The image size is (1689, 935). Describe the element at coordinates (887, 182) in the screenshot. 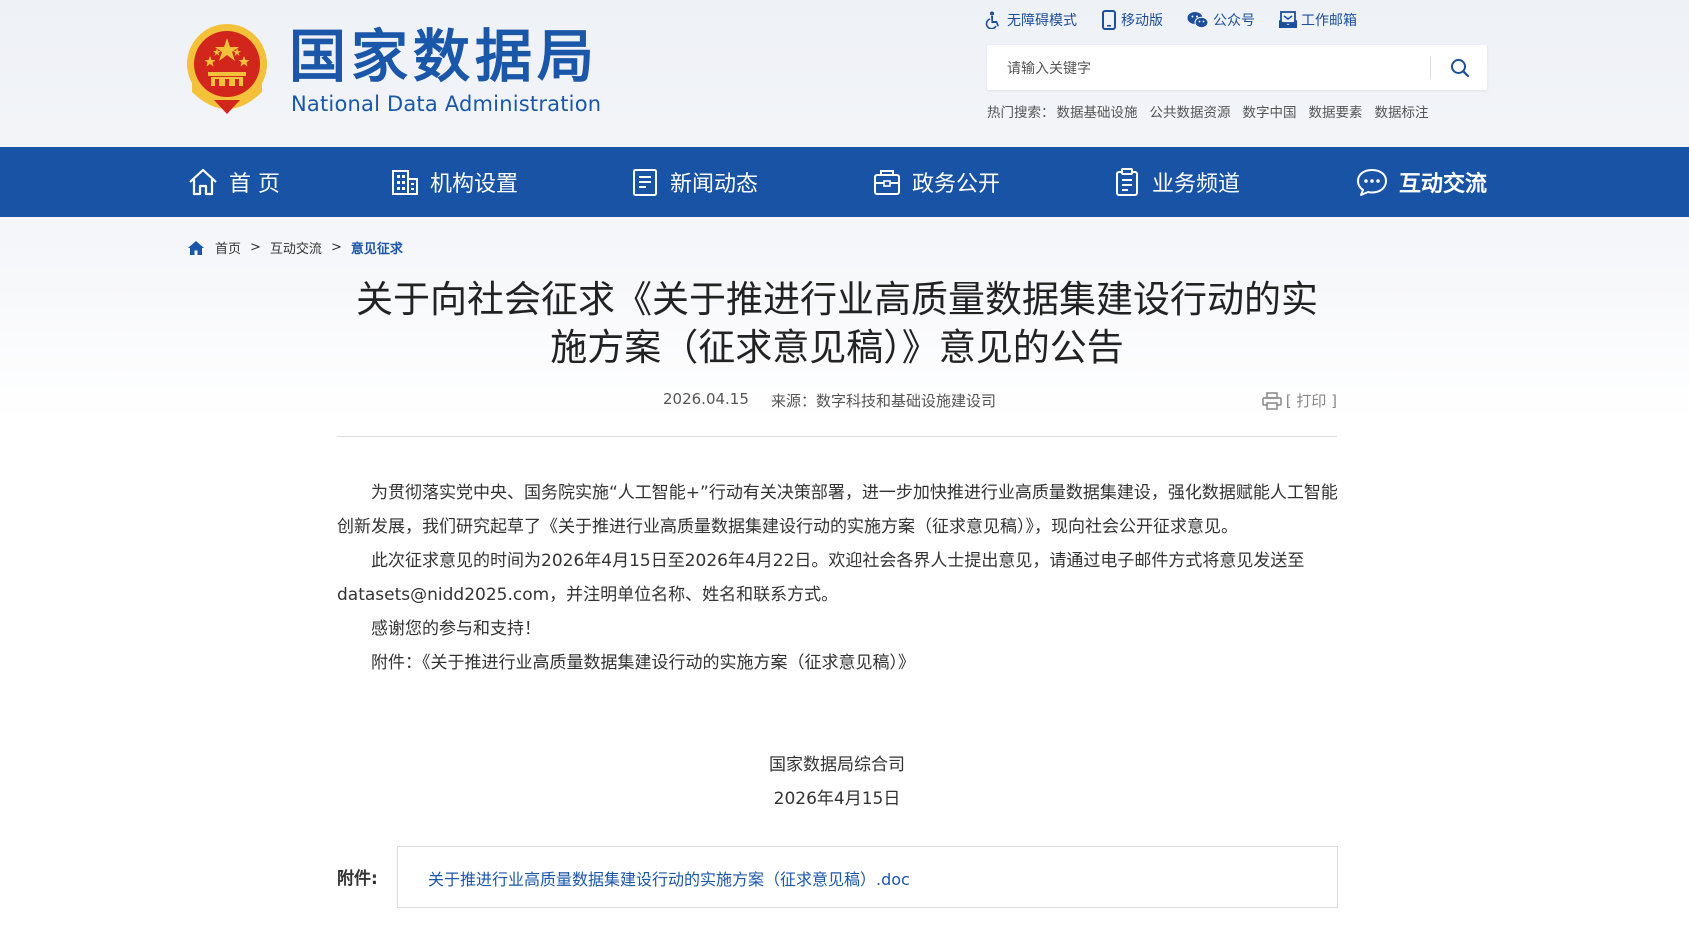

I see `briefcase-icon` at that location.